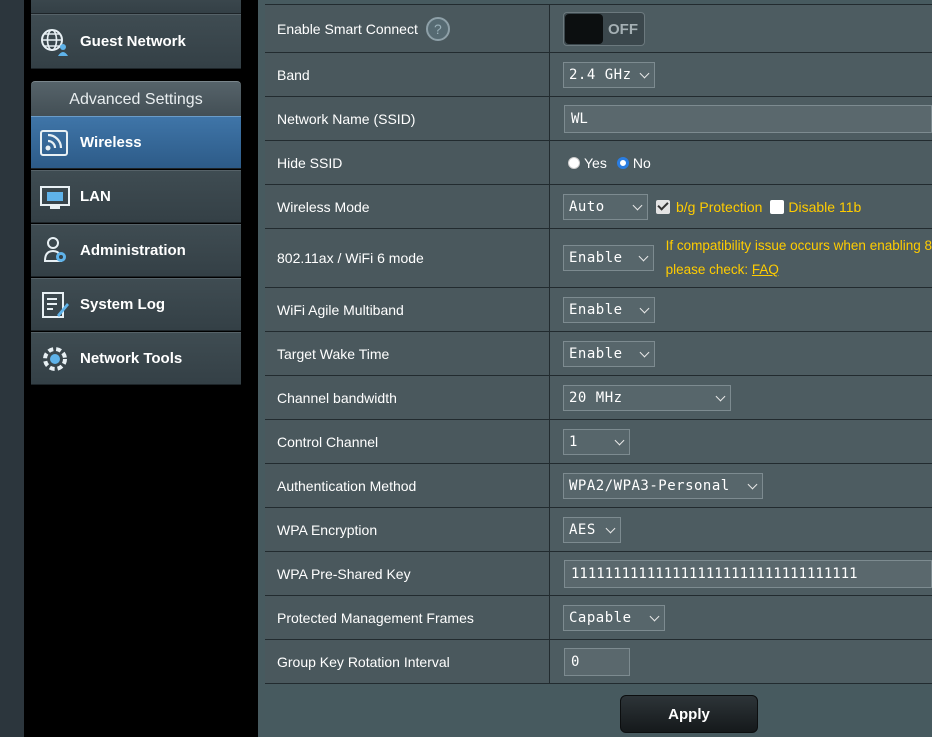 This screenshot has height=737, width=932. I want to click on row-target-wake-time: Target Wake Time Enable, so click(598, 354).